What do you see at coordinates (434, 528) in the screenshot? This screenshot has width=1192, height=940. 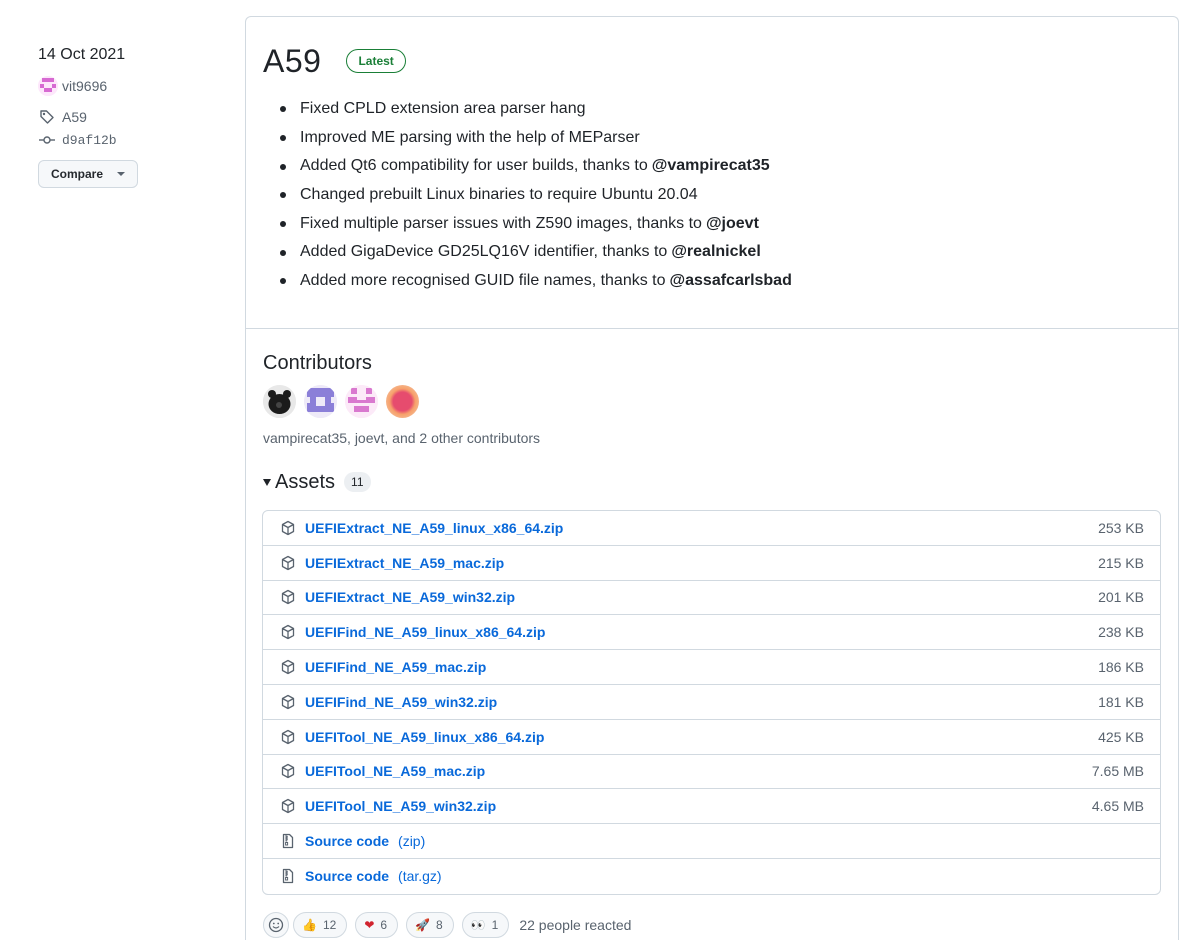 I see `asset-link: UEFIExtract_NE_A59_linux_x86_64.zip` at bounding box center [434, 528].